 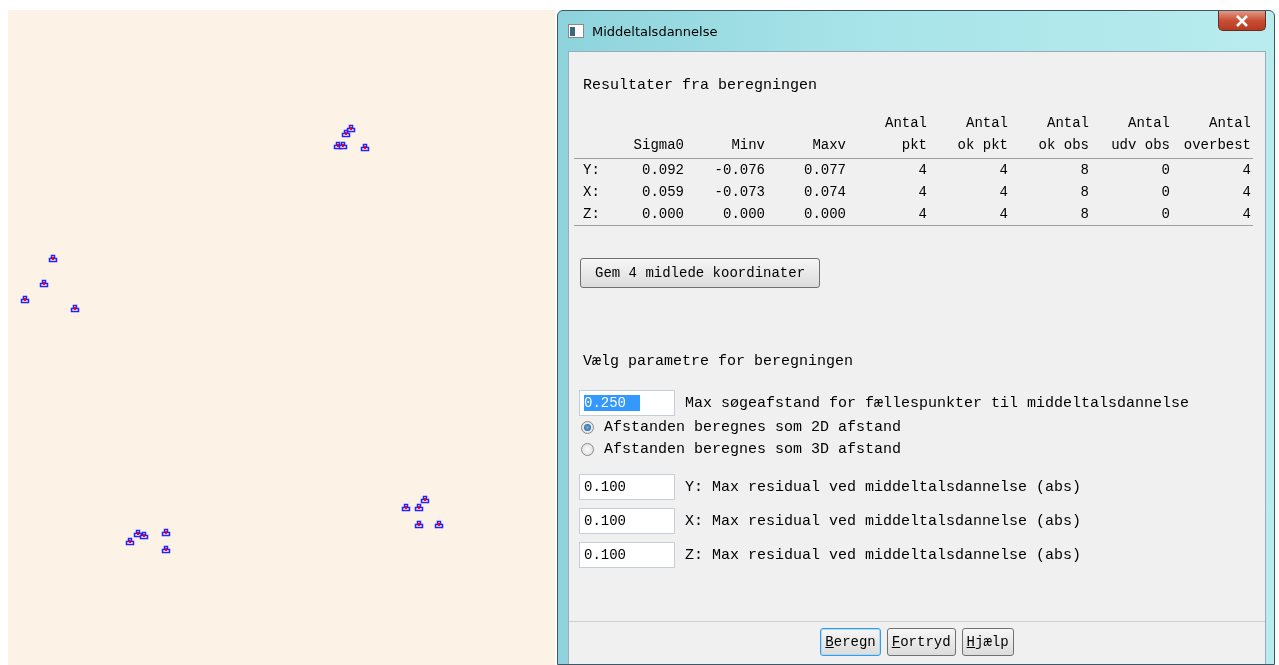 What do you see at coordinates (576, 31) in the screenshot?
I see `window-icon` at bounding box center [576, 31].